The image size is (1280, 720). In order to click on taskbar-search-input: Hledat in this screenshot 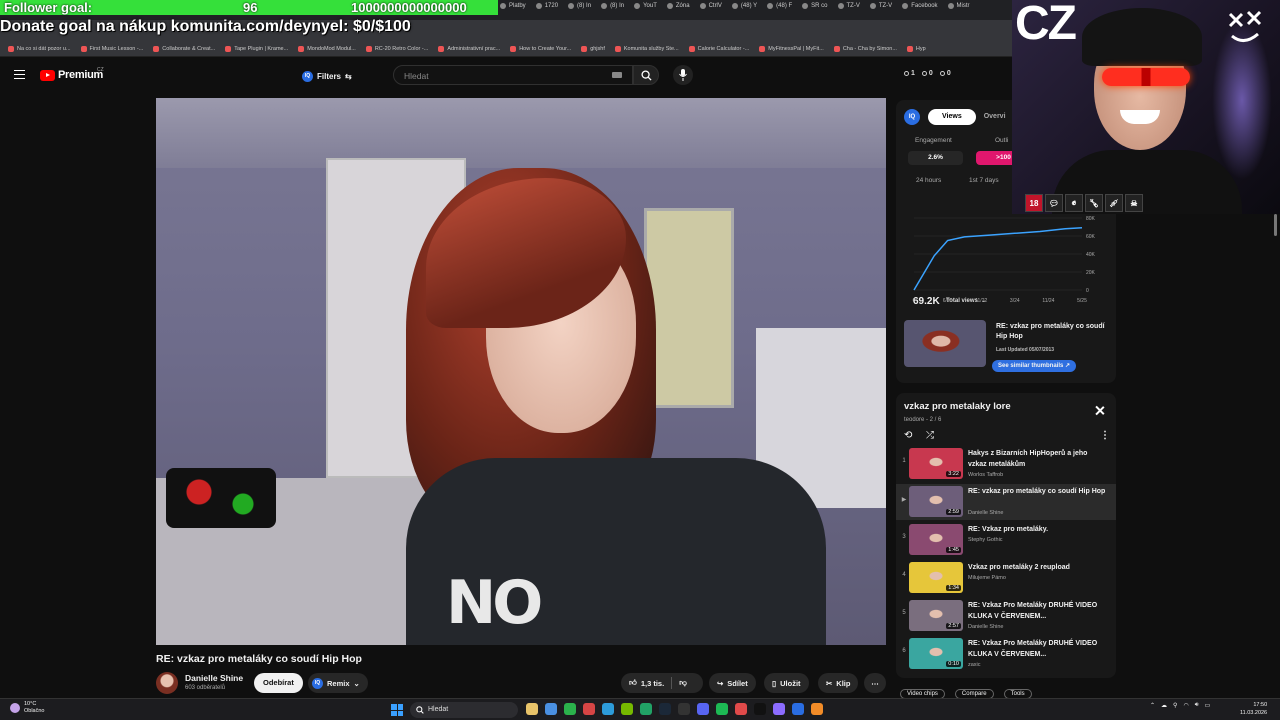, I will do `click(464, 710)`.